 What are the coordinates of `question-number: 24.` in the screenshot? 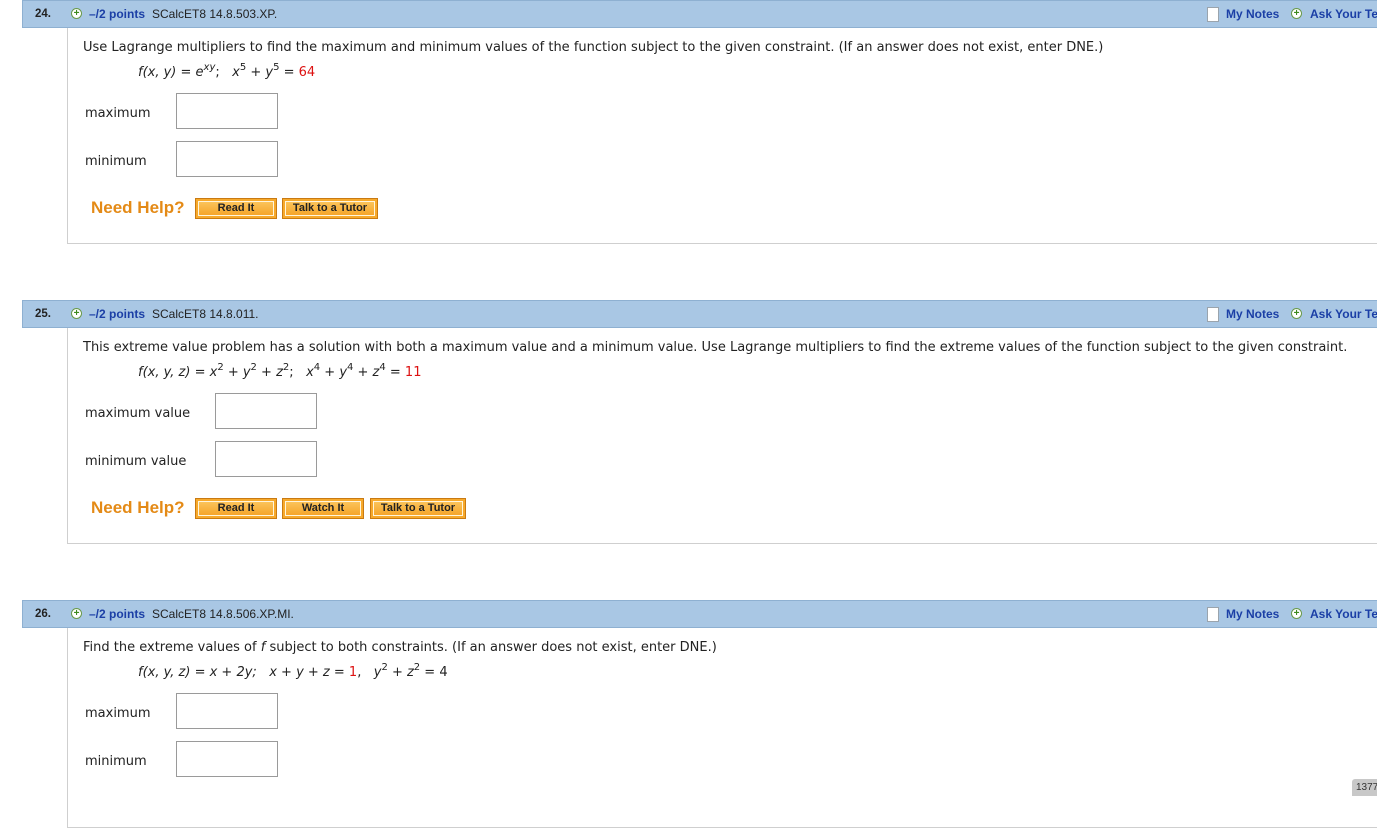 It's located at (43, 14).